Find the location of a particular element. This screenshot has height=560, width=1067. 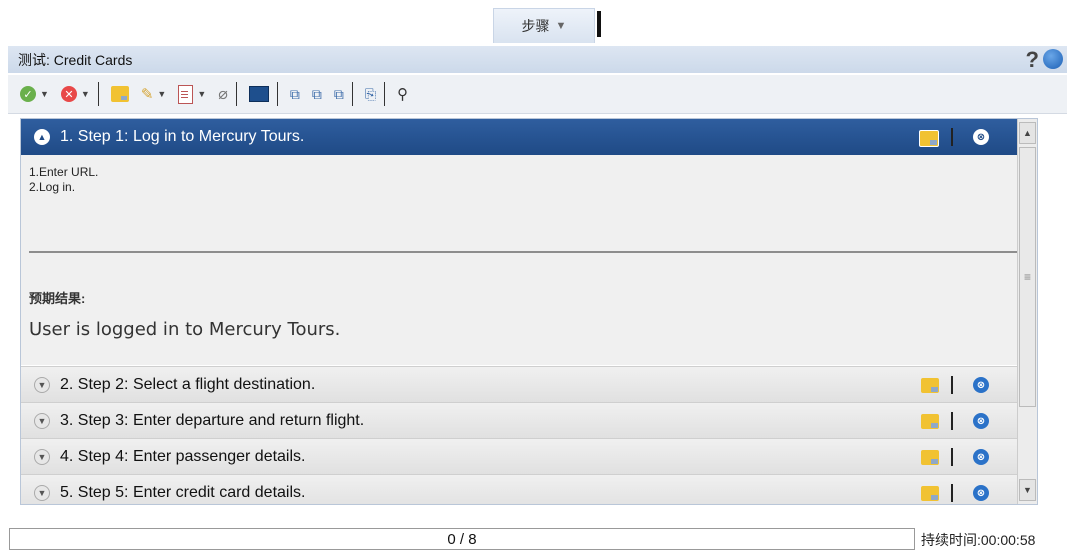

add-note-button is located at coordinates (119, 94).